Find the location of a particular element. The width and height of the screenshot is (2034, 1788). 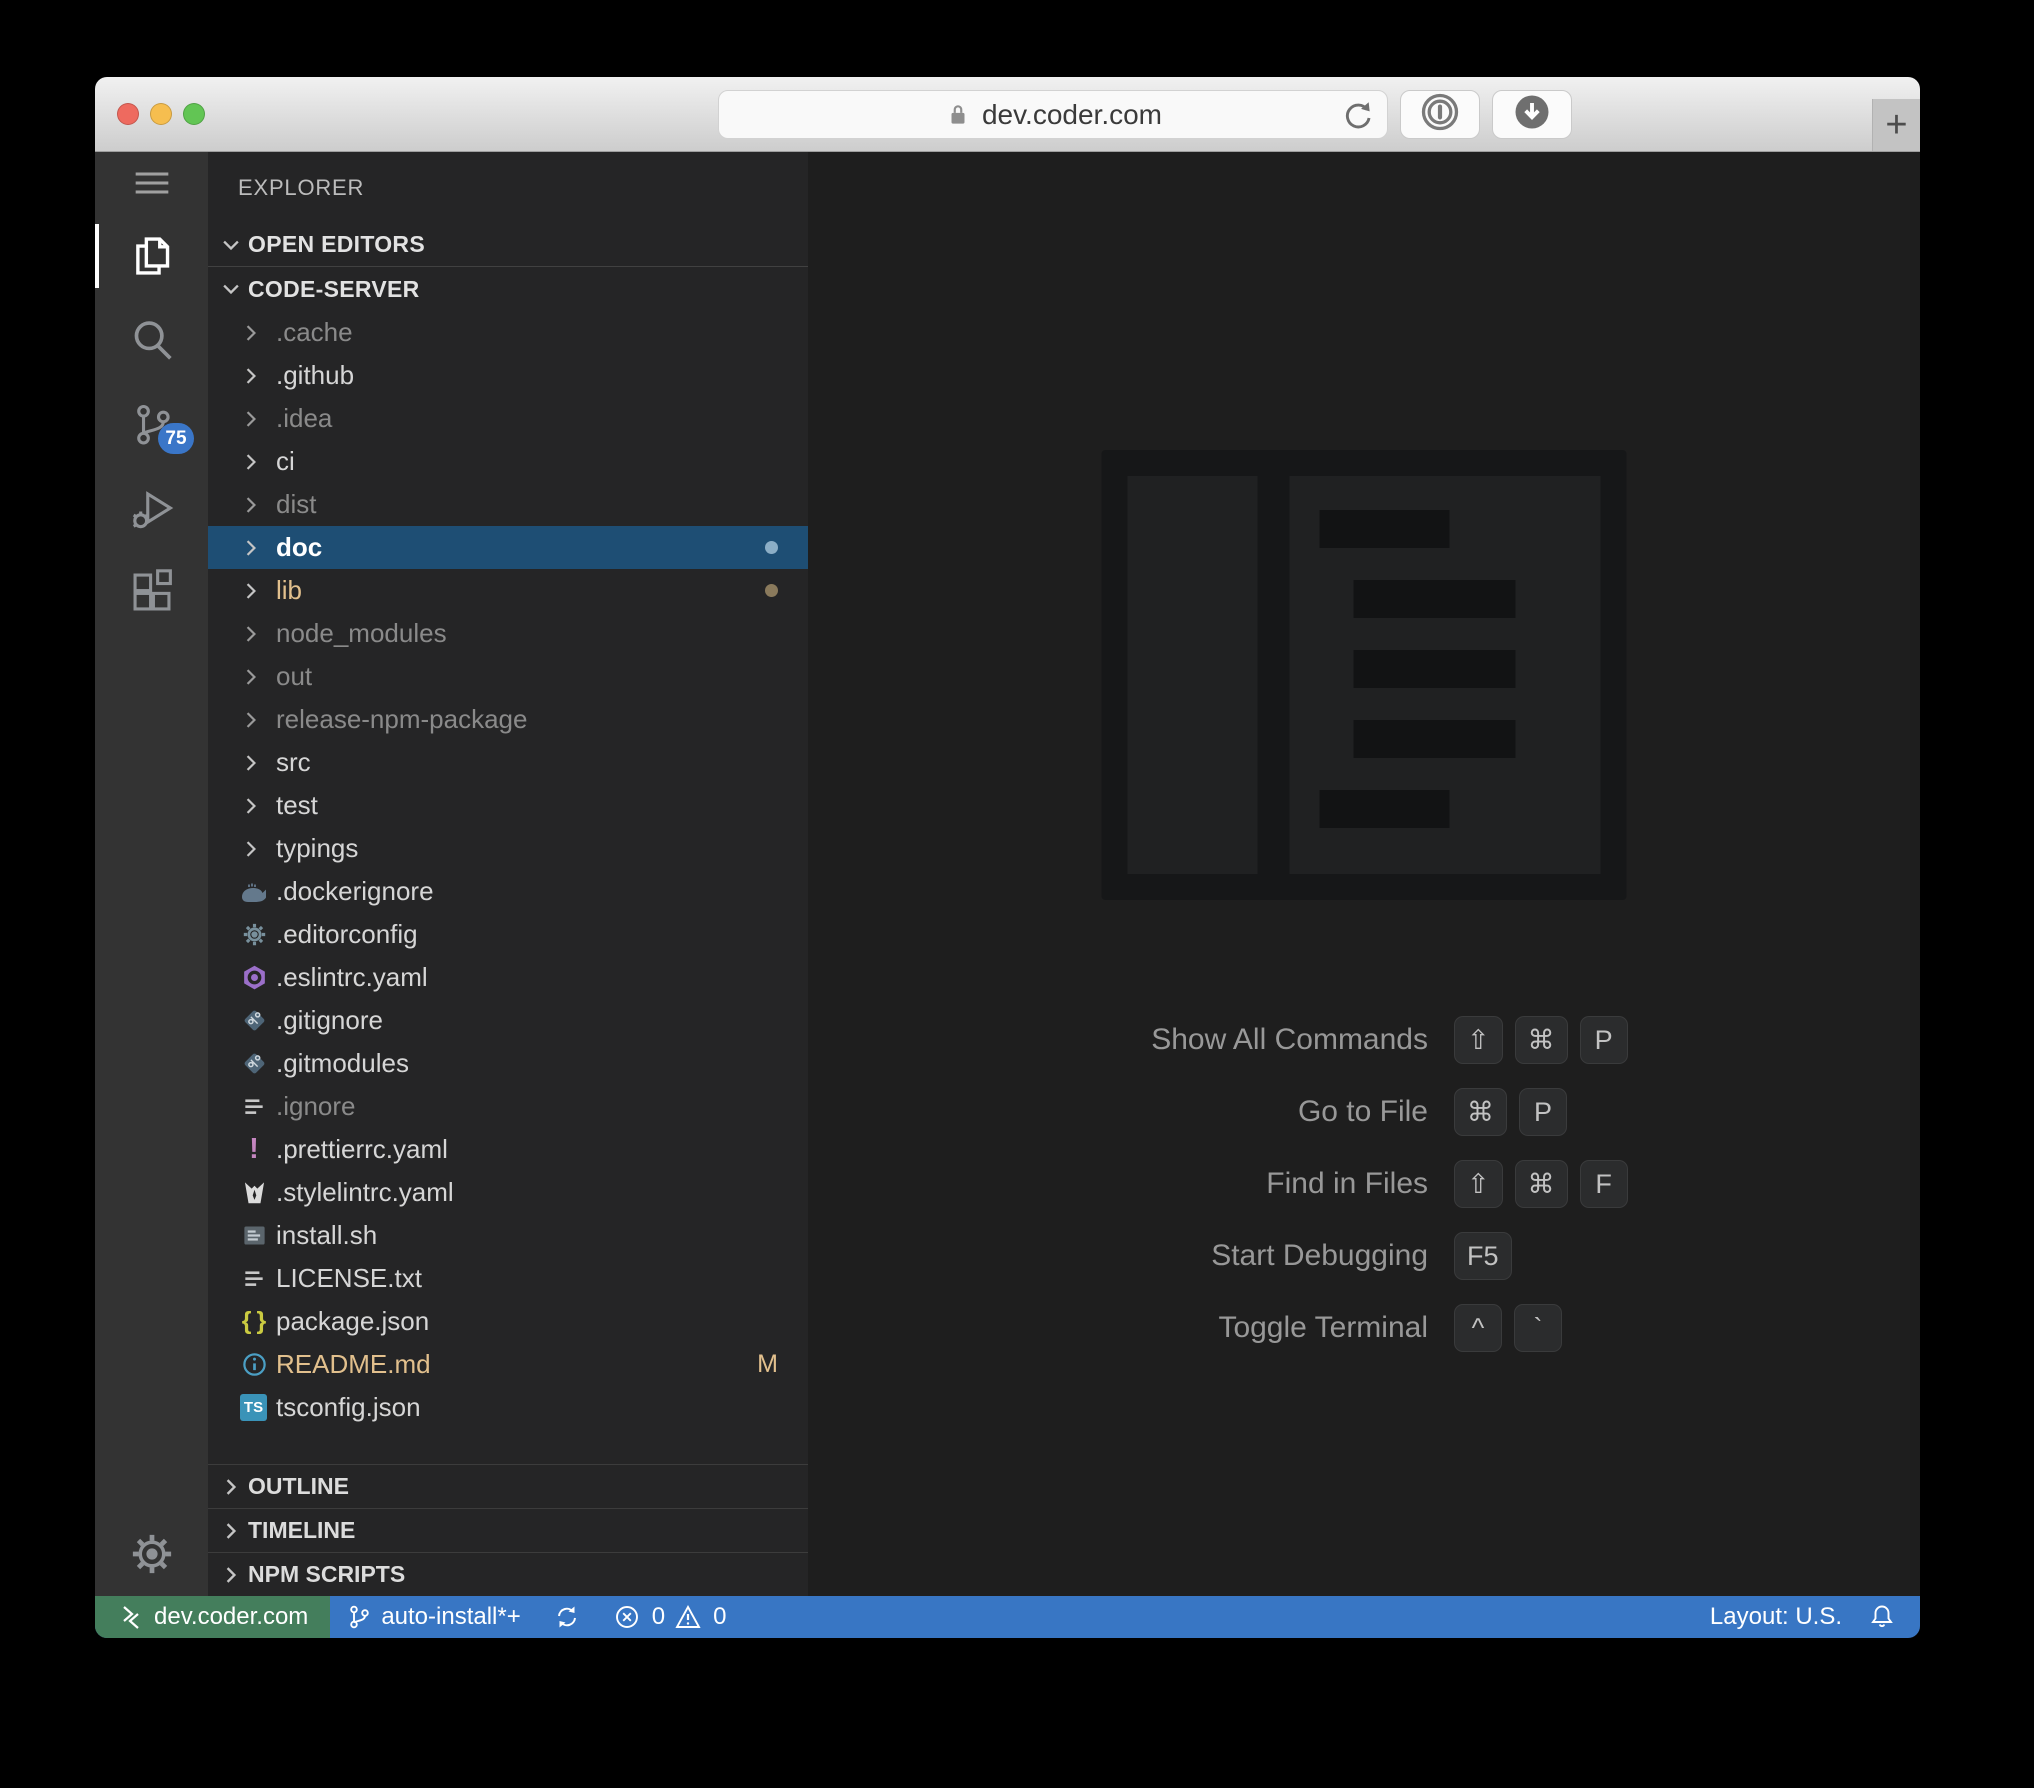

sidebar-item-explorer is located at coordinates (151, 256).